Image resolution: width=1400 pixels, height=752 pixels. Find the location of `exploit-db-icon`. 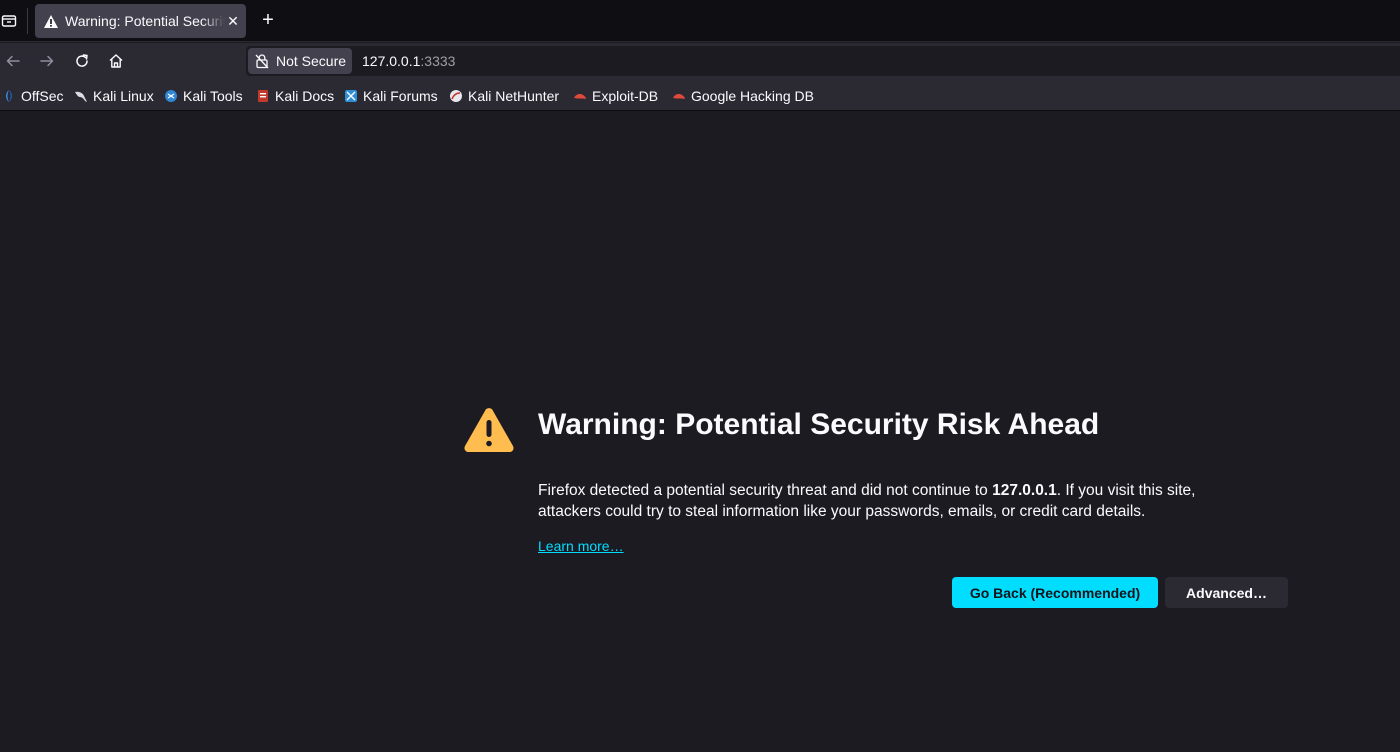

exploit-db-icon is located at coordinates (580, 96).